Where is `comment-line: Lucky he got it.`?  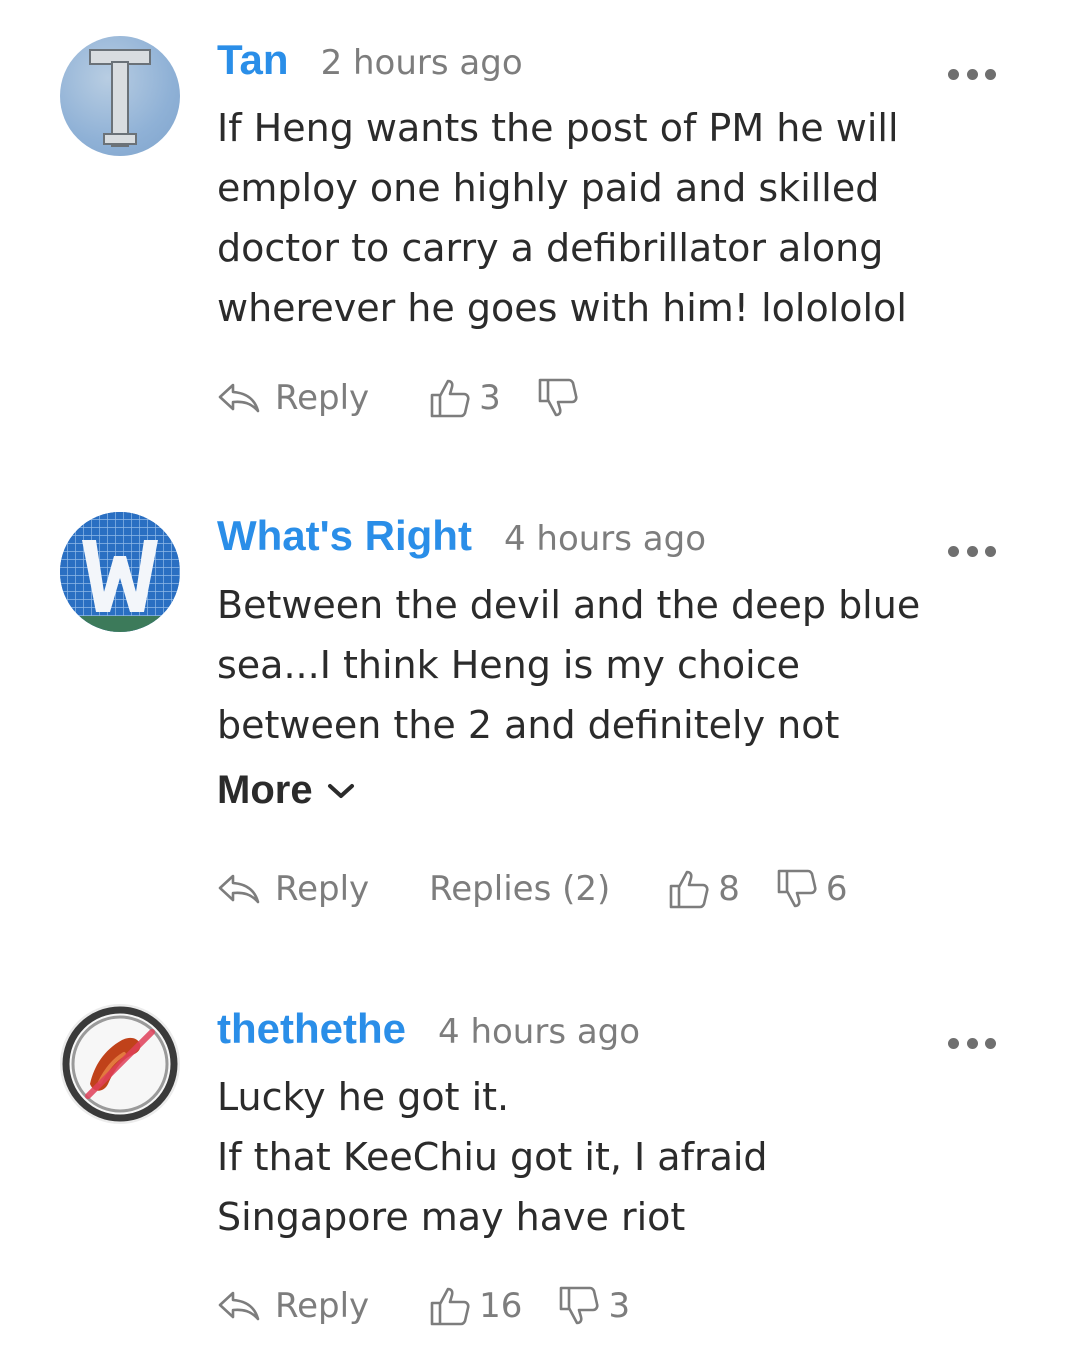
comment-line: Lucky he got it. is located at coordinates (363, 1097).